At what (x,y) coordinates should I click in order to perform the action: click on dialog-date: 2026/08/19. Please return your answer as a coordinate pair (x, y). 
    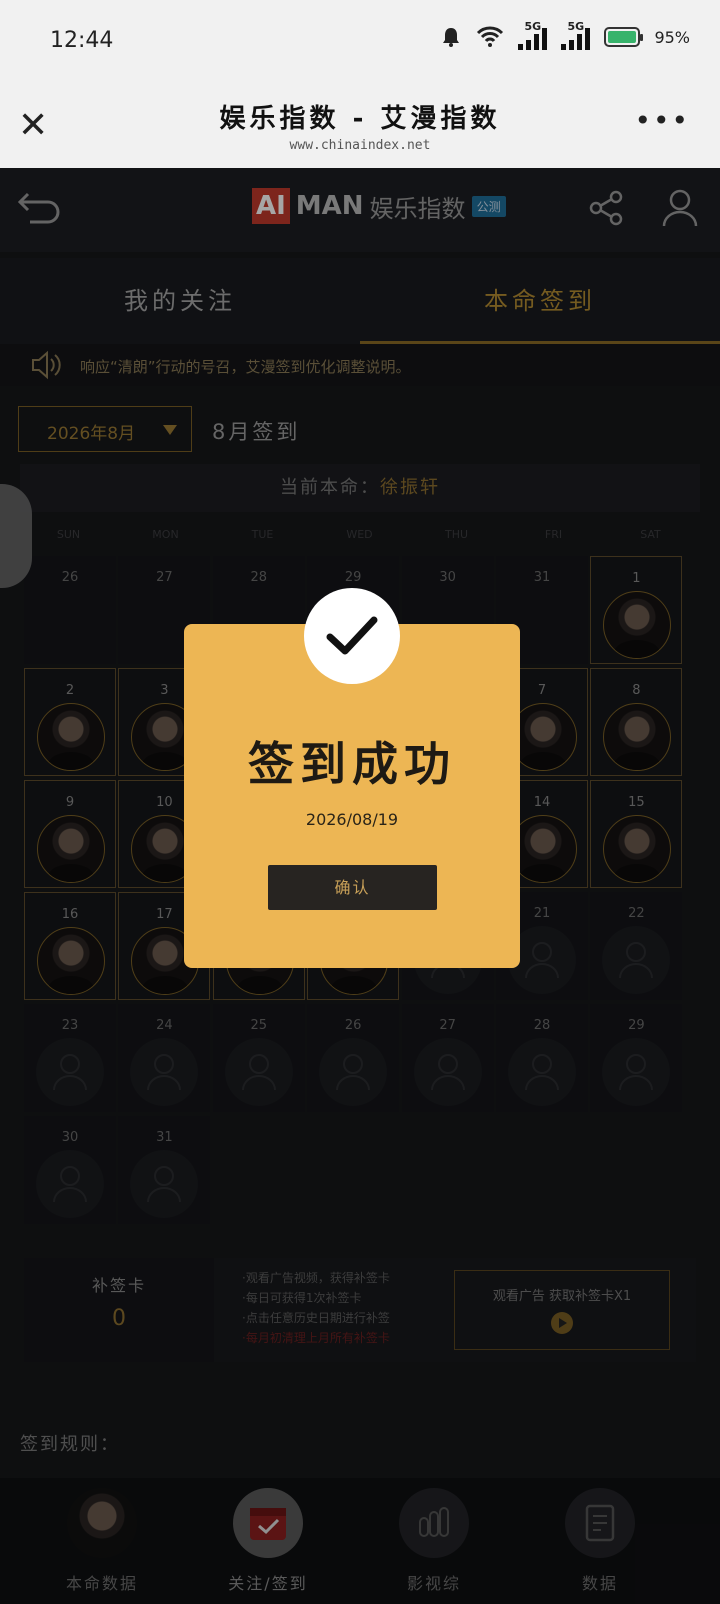
    Looking at the image, I should click on (352, 819).